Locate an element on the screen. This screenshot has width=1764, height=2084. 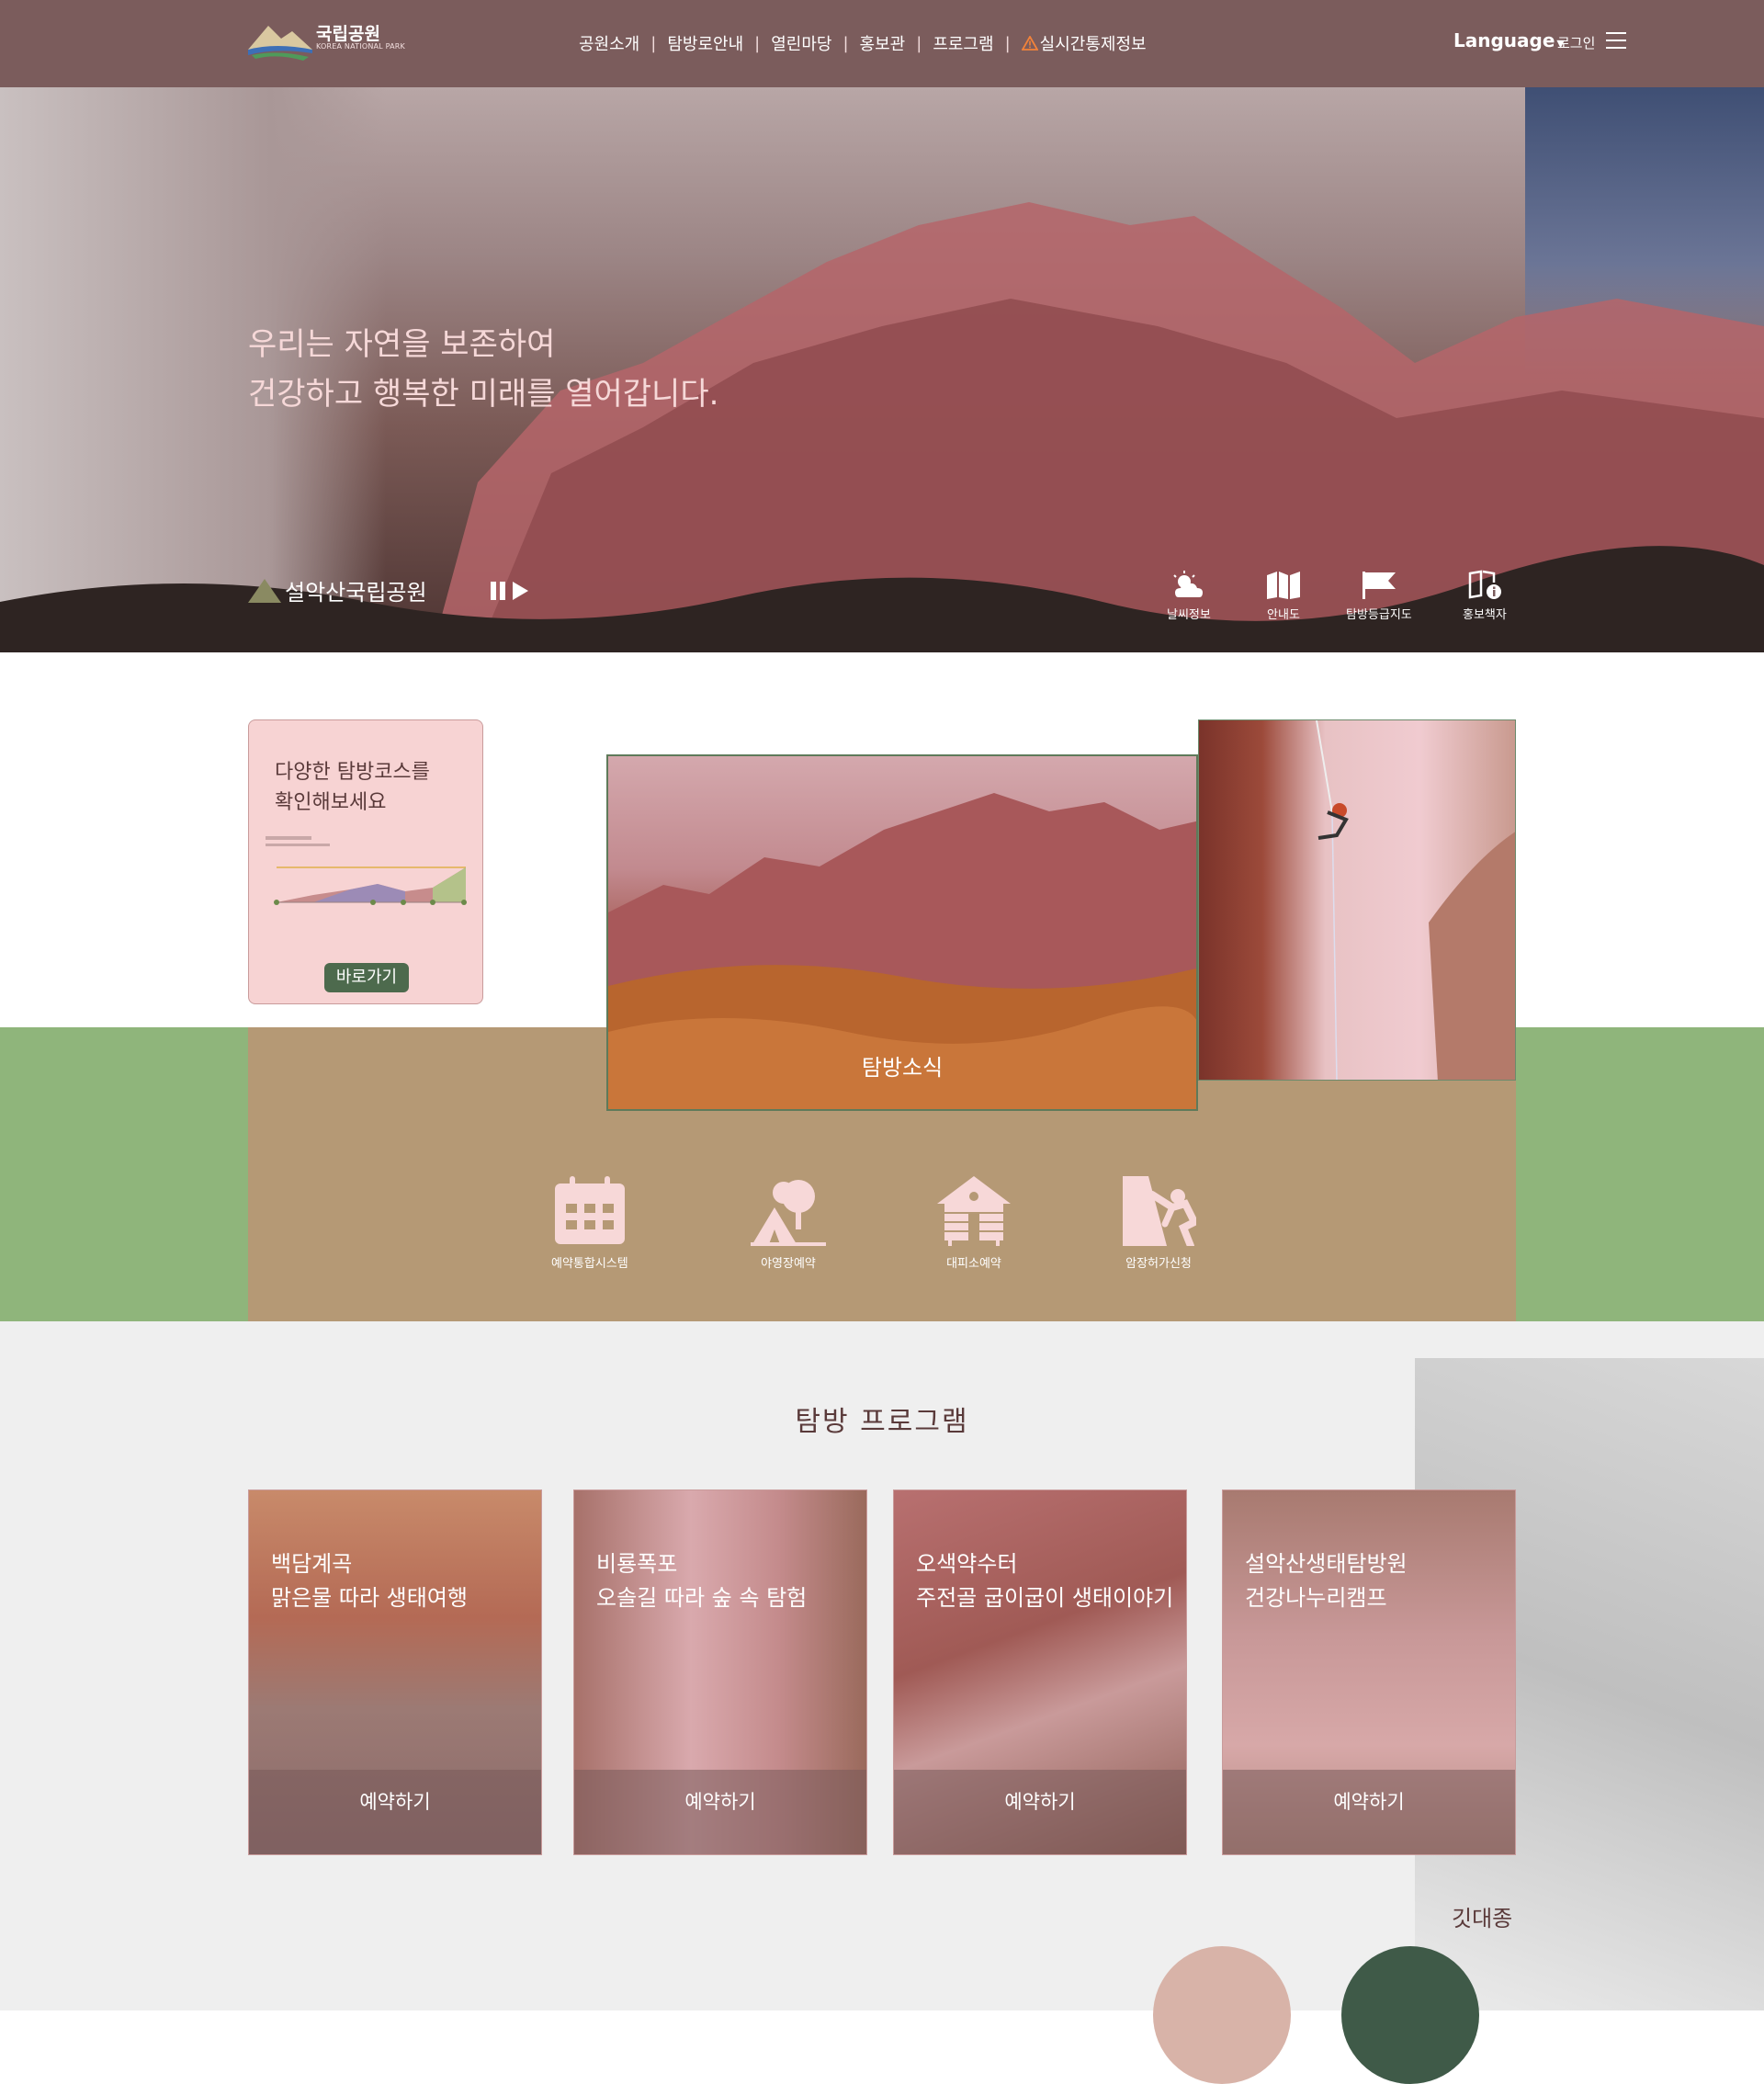
slide-controls is located at coordinates (510, 591).